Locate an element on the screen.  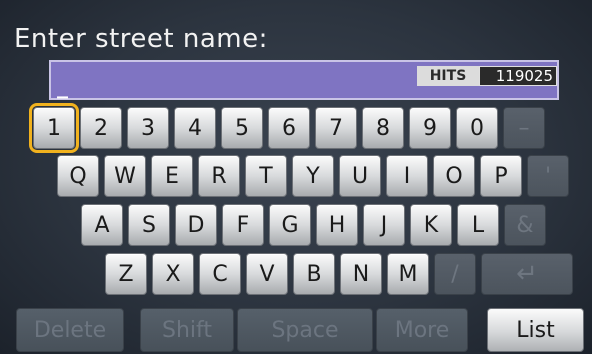
shift-button: Shift is located at coordinates (187, 330).